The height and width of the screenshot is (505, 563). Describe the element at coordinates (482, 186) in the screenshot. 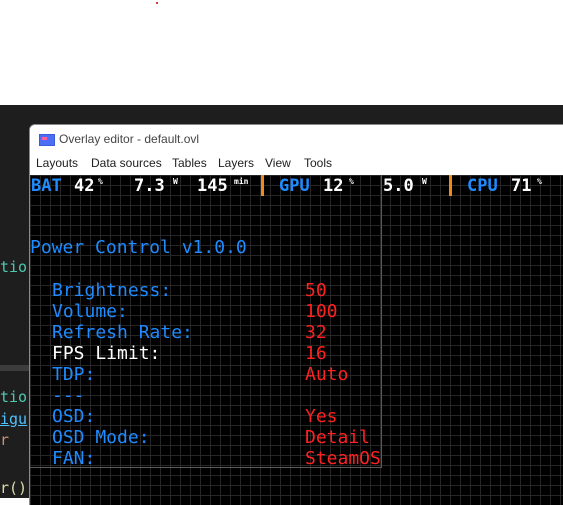

I see `cpu-label: CPU` at that location.